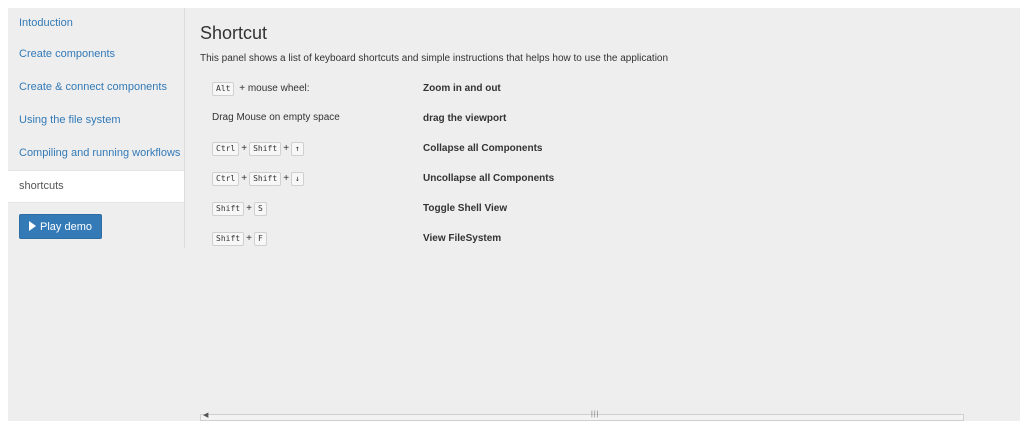 The width and height of the screenshot is (1020, 421). I want to click on shortcut-keys: Shift + S, so click(239, 209).